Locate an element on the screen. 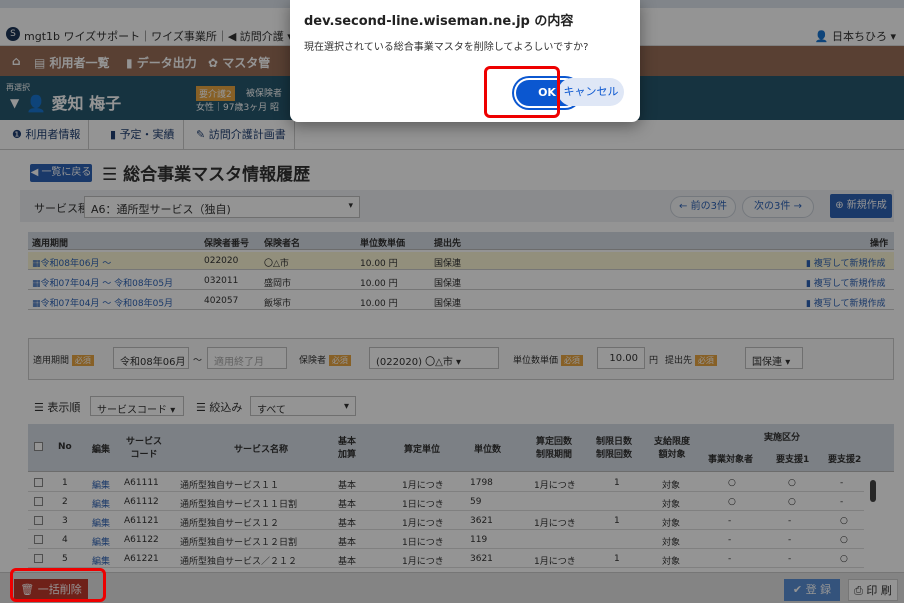  prev-page-button: ← 前の3件 is located at coordinates (703, 207).